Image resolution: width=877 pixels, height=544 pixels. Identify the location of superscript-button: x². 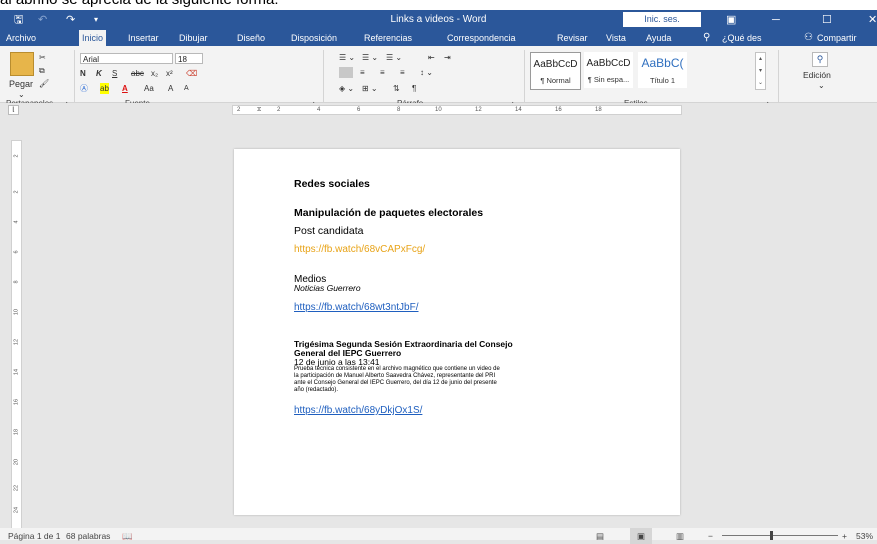
(169, 73).